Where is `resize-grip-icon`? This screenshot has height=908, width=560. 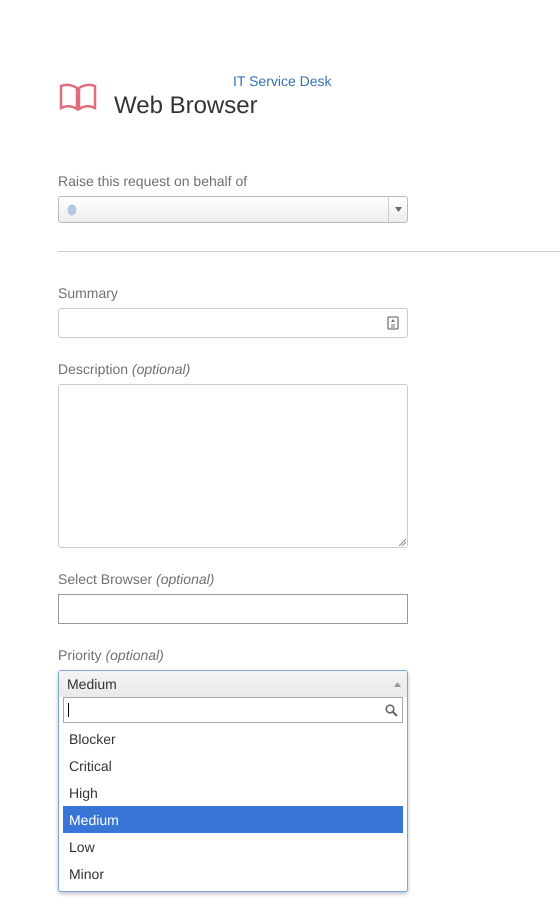 resize-grip-icon is located at coordinates (402, 542).